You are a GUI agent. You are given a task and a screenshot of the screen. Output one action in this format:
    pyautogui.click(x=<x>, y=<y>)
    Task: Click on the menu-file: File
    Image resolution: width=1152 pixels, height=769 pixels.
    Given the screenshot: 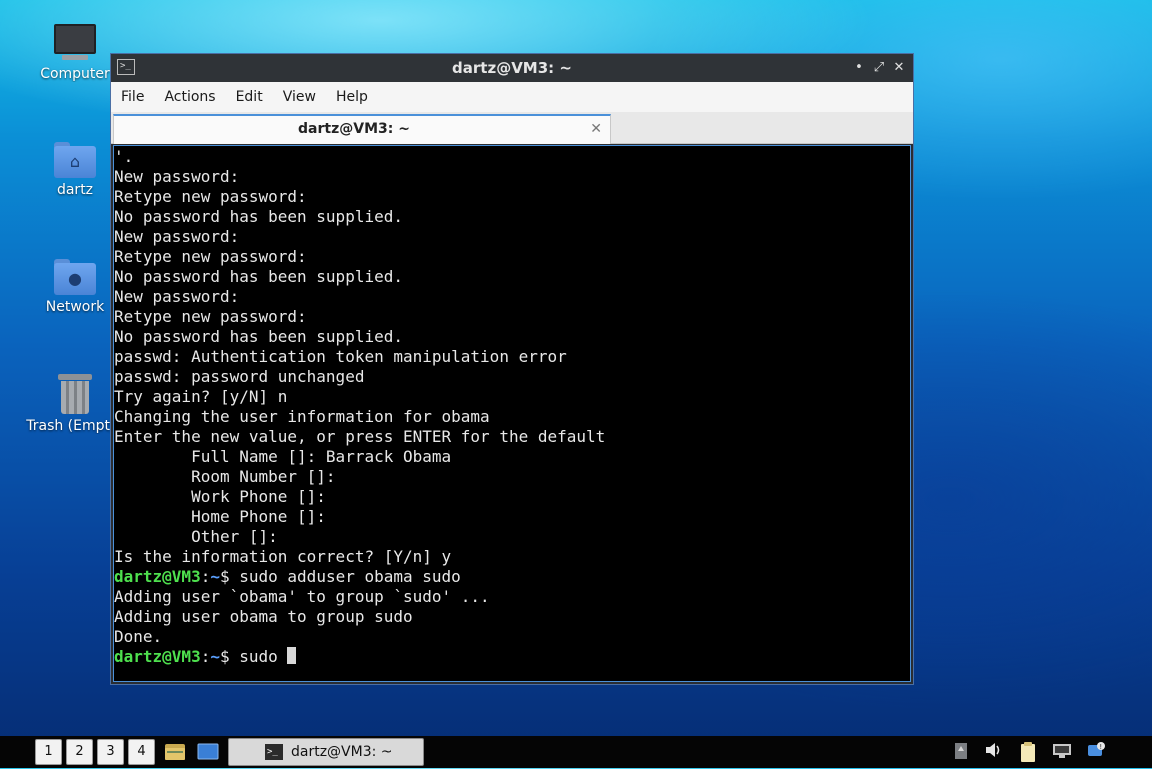 What is the action you would take?
    pyautogui.click(x=132, y=97)
    